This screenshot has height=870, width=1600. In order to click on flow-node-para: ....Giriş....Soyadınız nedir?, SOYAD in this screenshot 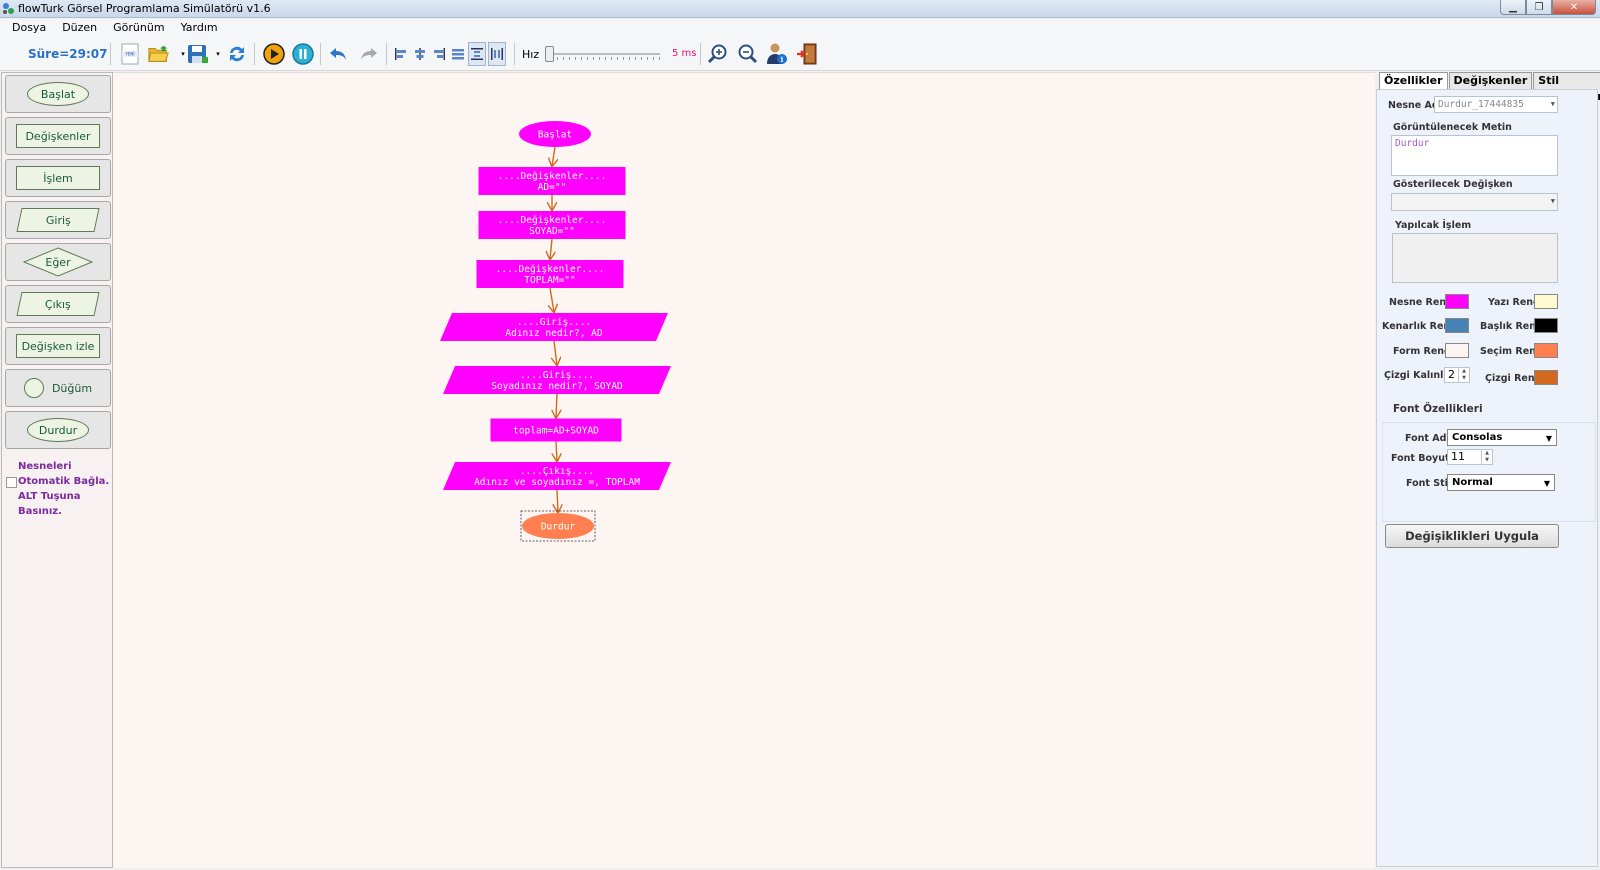, I will do `click(557, 380)`.